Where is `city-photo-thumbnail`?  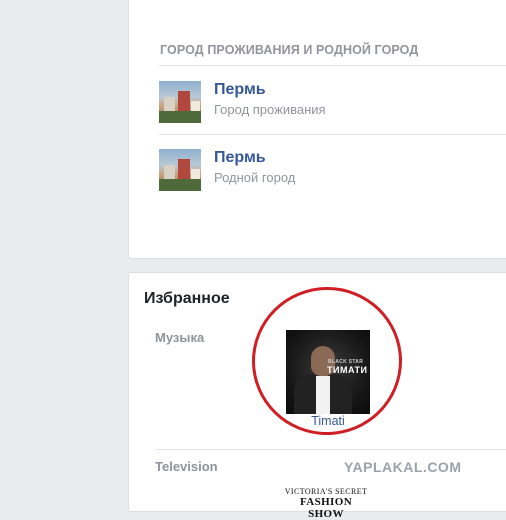
city-photo-thumbnail is located at coordinates (180, 102).